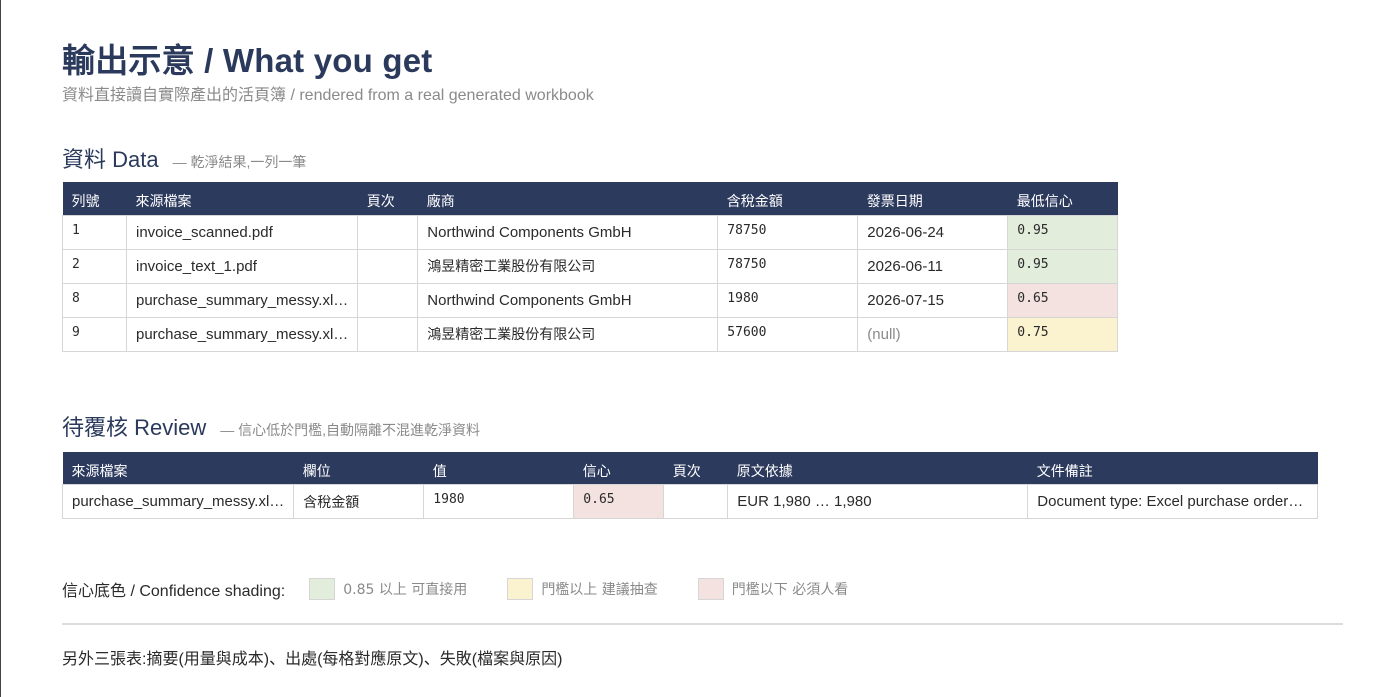 This screenshot has height=697, width=1395. What do you see at coordinates (94, 232) in the screenshot?
I see `row-number-cell: 1` at bounding box center [94, 232].